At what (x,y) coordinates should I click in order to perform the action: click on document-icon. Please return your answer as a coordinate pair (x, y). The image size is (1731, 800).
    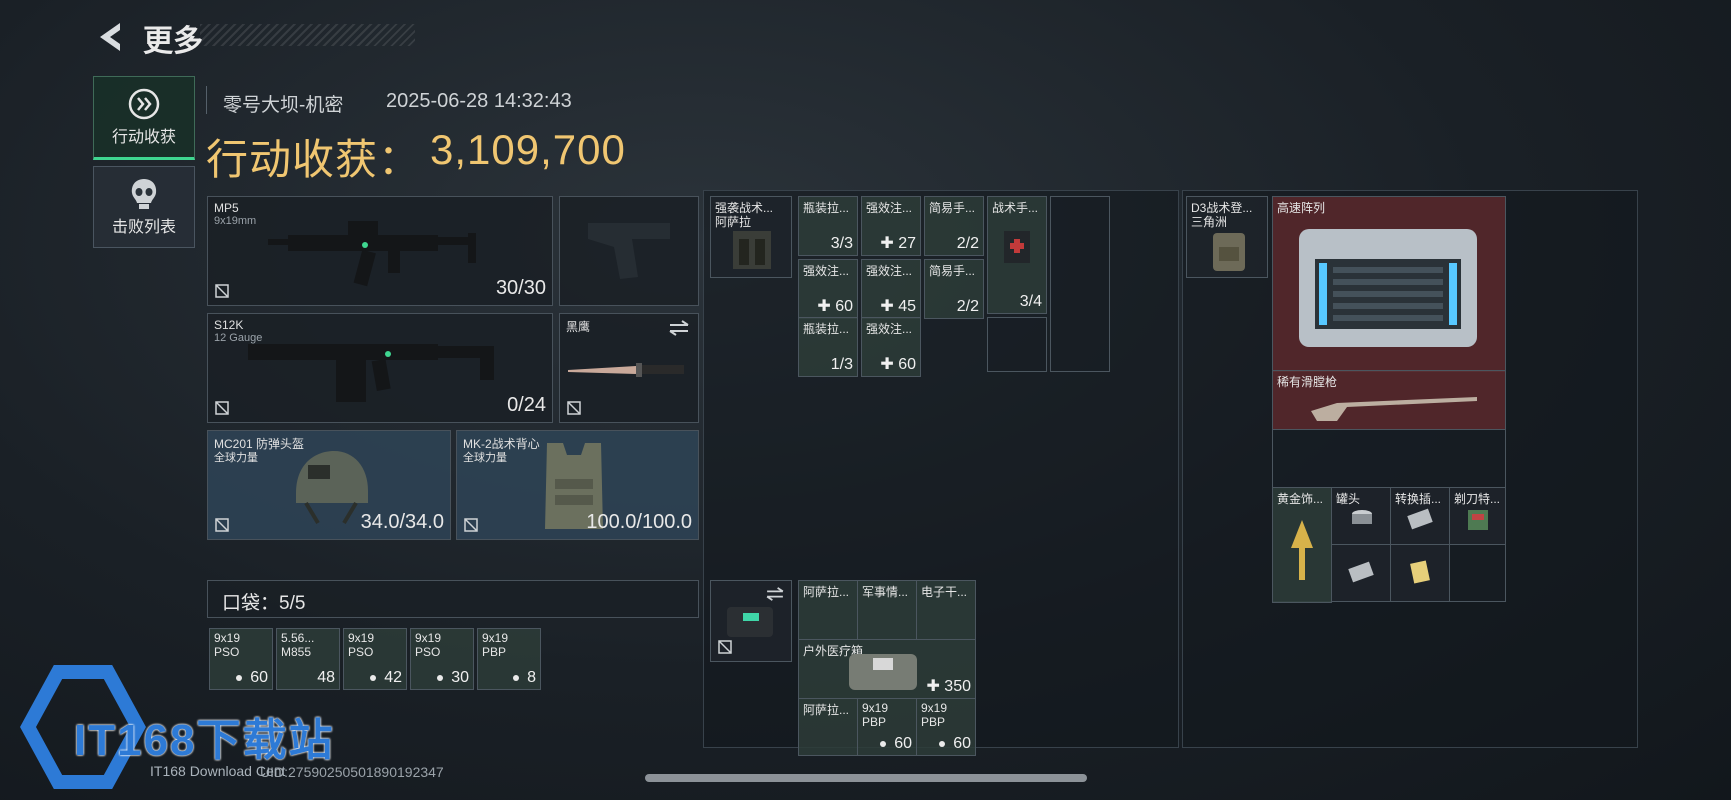
    Looking at the image, I should click on (1420, 572).